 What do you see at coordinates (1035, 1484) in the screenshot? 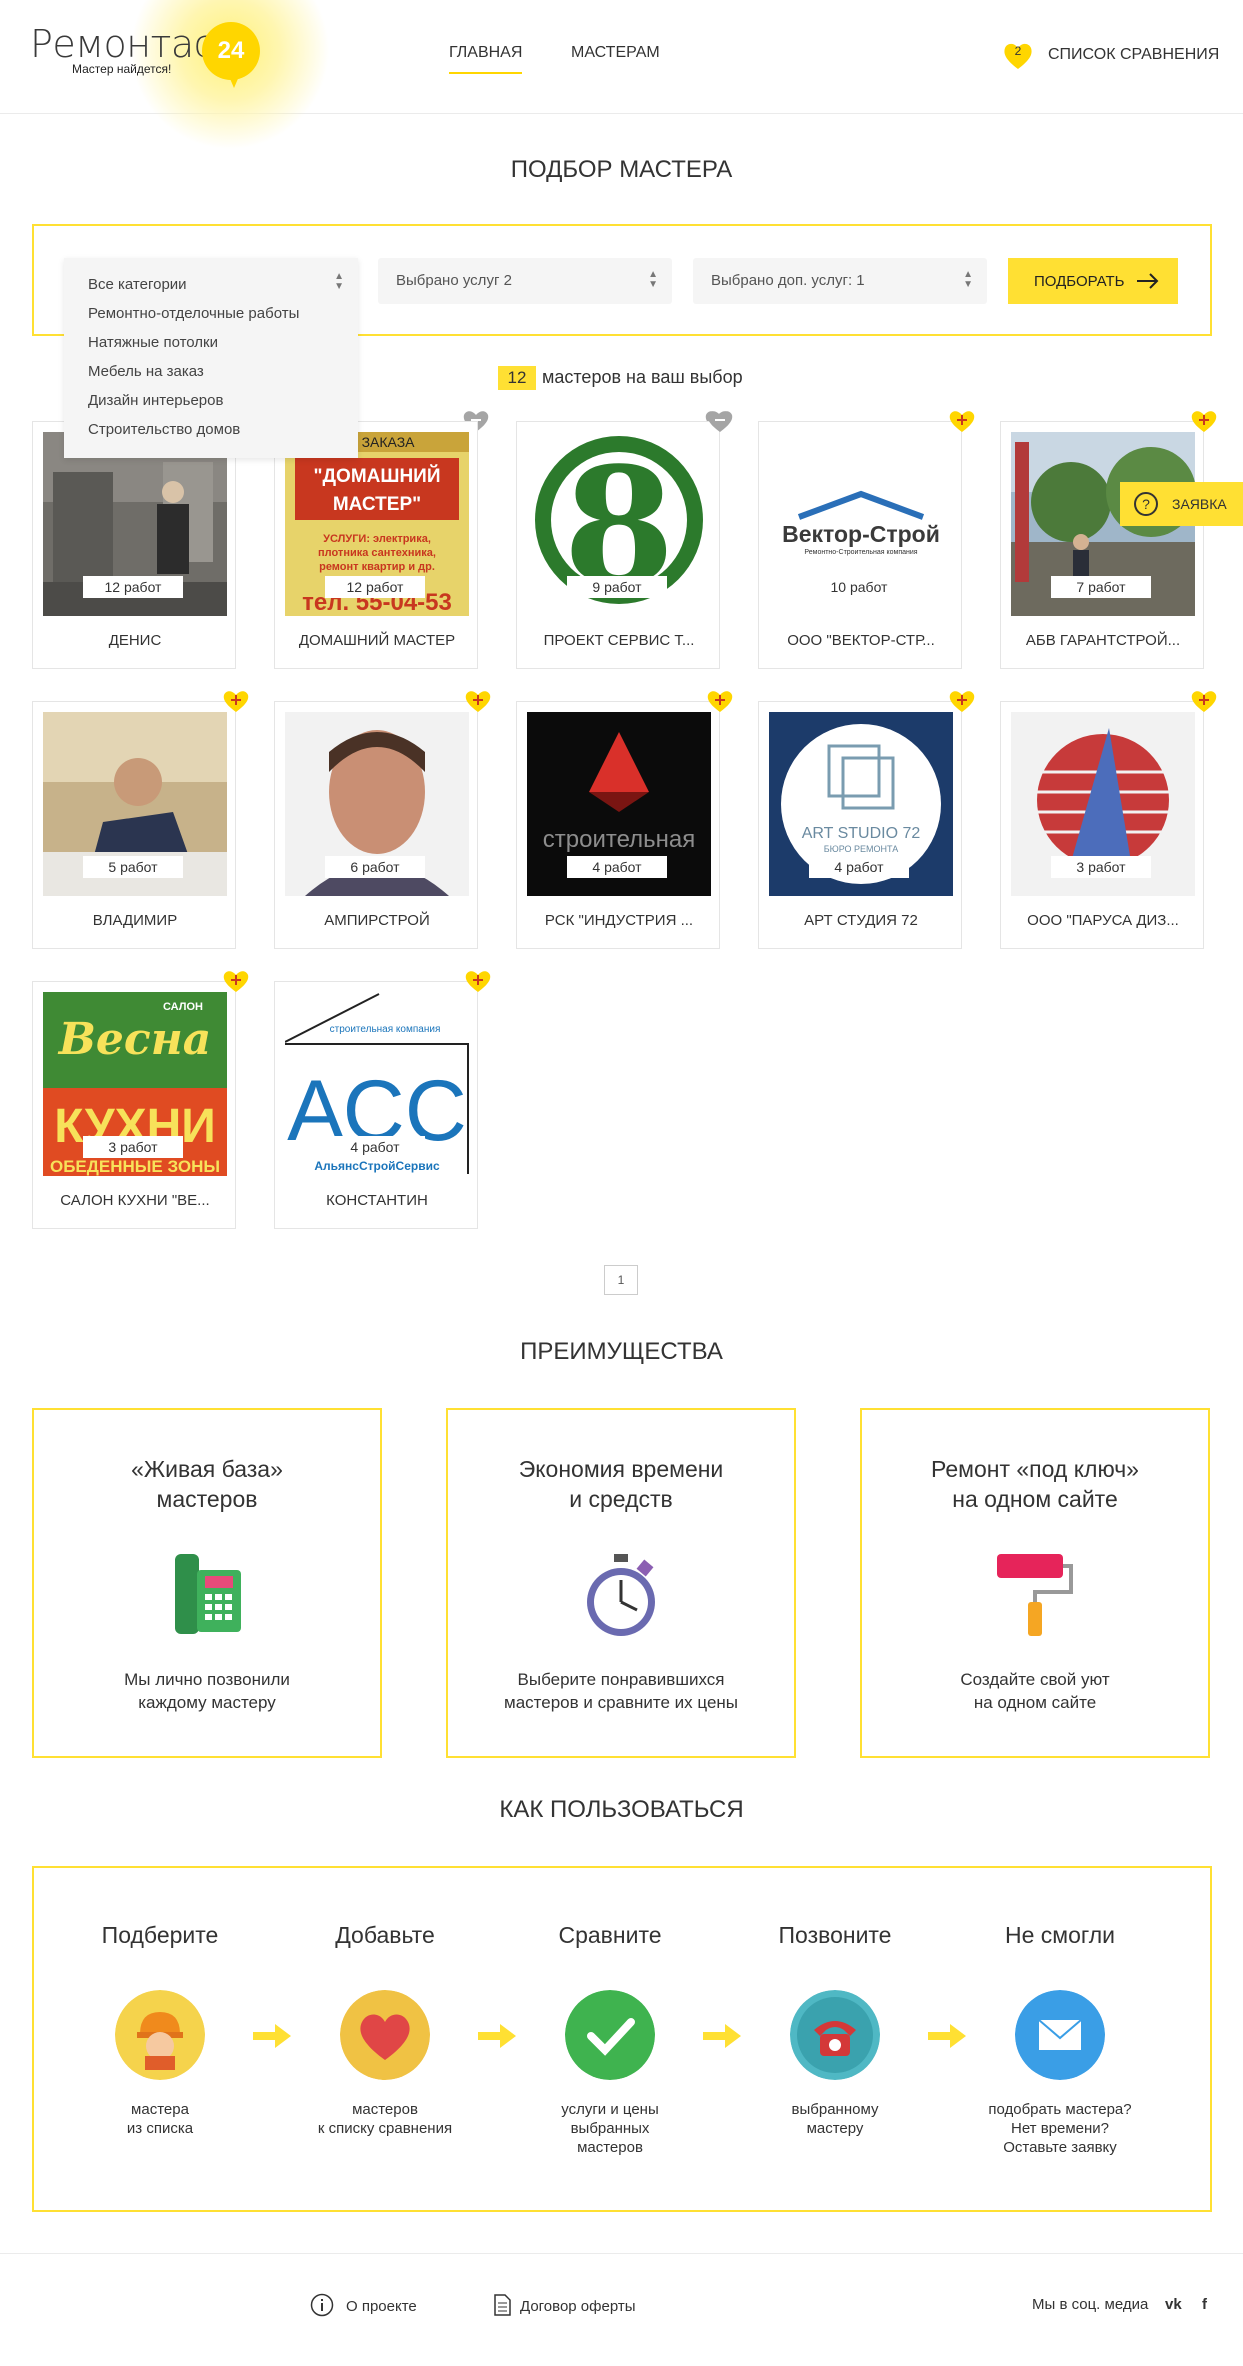
I see `advantage-title: Ремонт «под ключ» на одном сайте` at bounding box center [1035, 1484].